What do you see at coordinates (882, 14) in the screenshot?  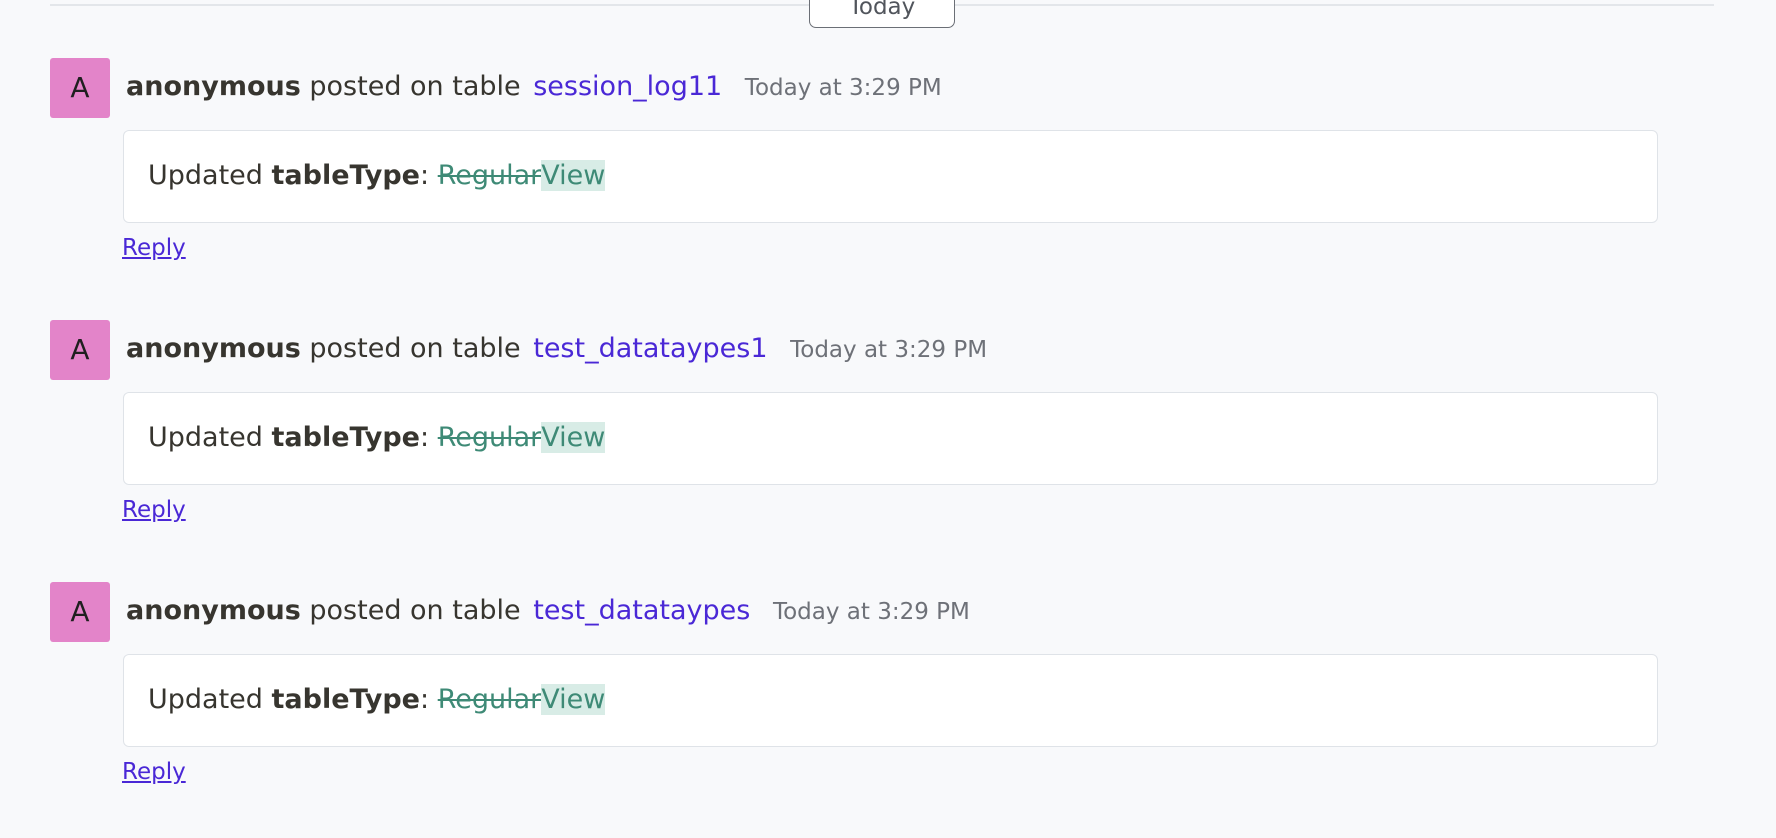 I see `day-badge: Today` at bounding box center [882, 14].